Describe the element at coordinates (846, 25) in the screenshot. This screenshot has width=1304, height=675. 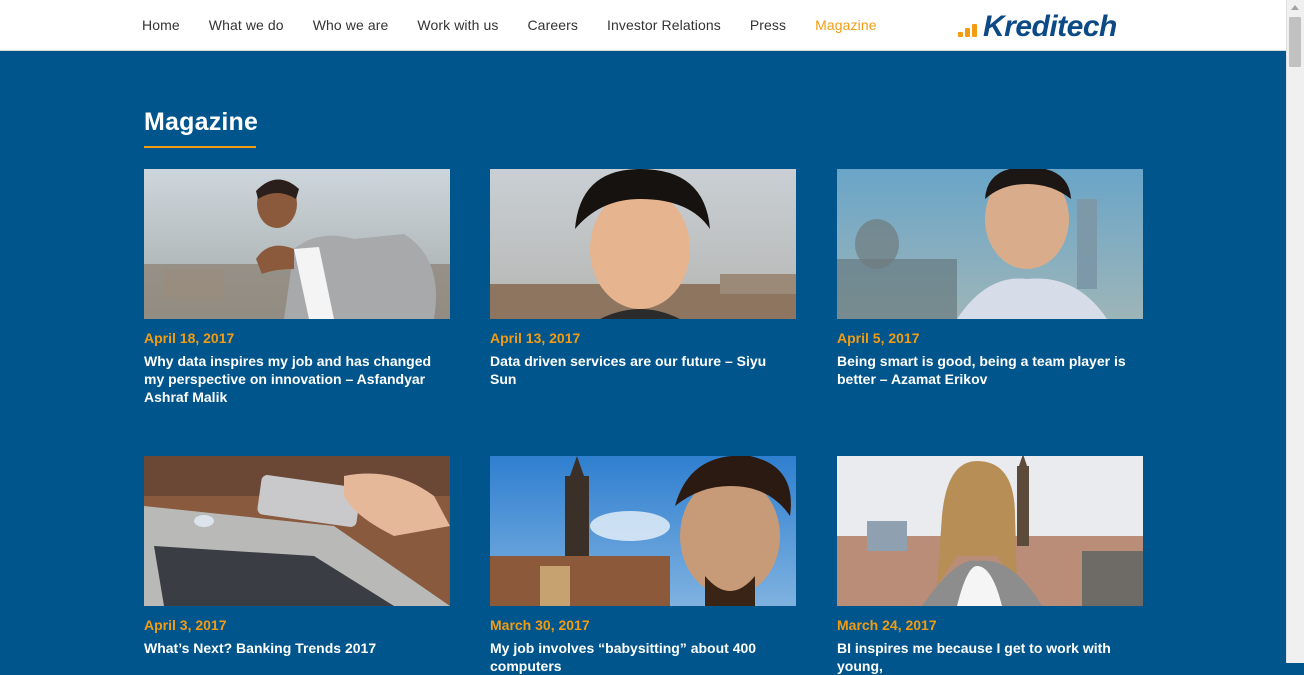
I see `nav-magazine: Magazine` at that location.